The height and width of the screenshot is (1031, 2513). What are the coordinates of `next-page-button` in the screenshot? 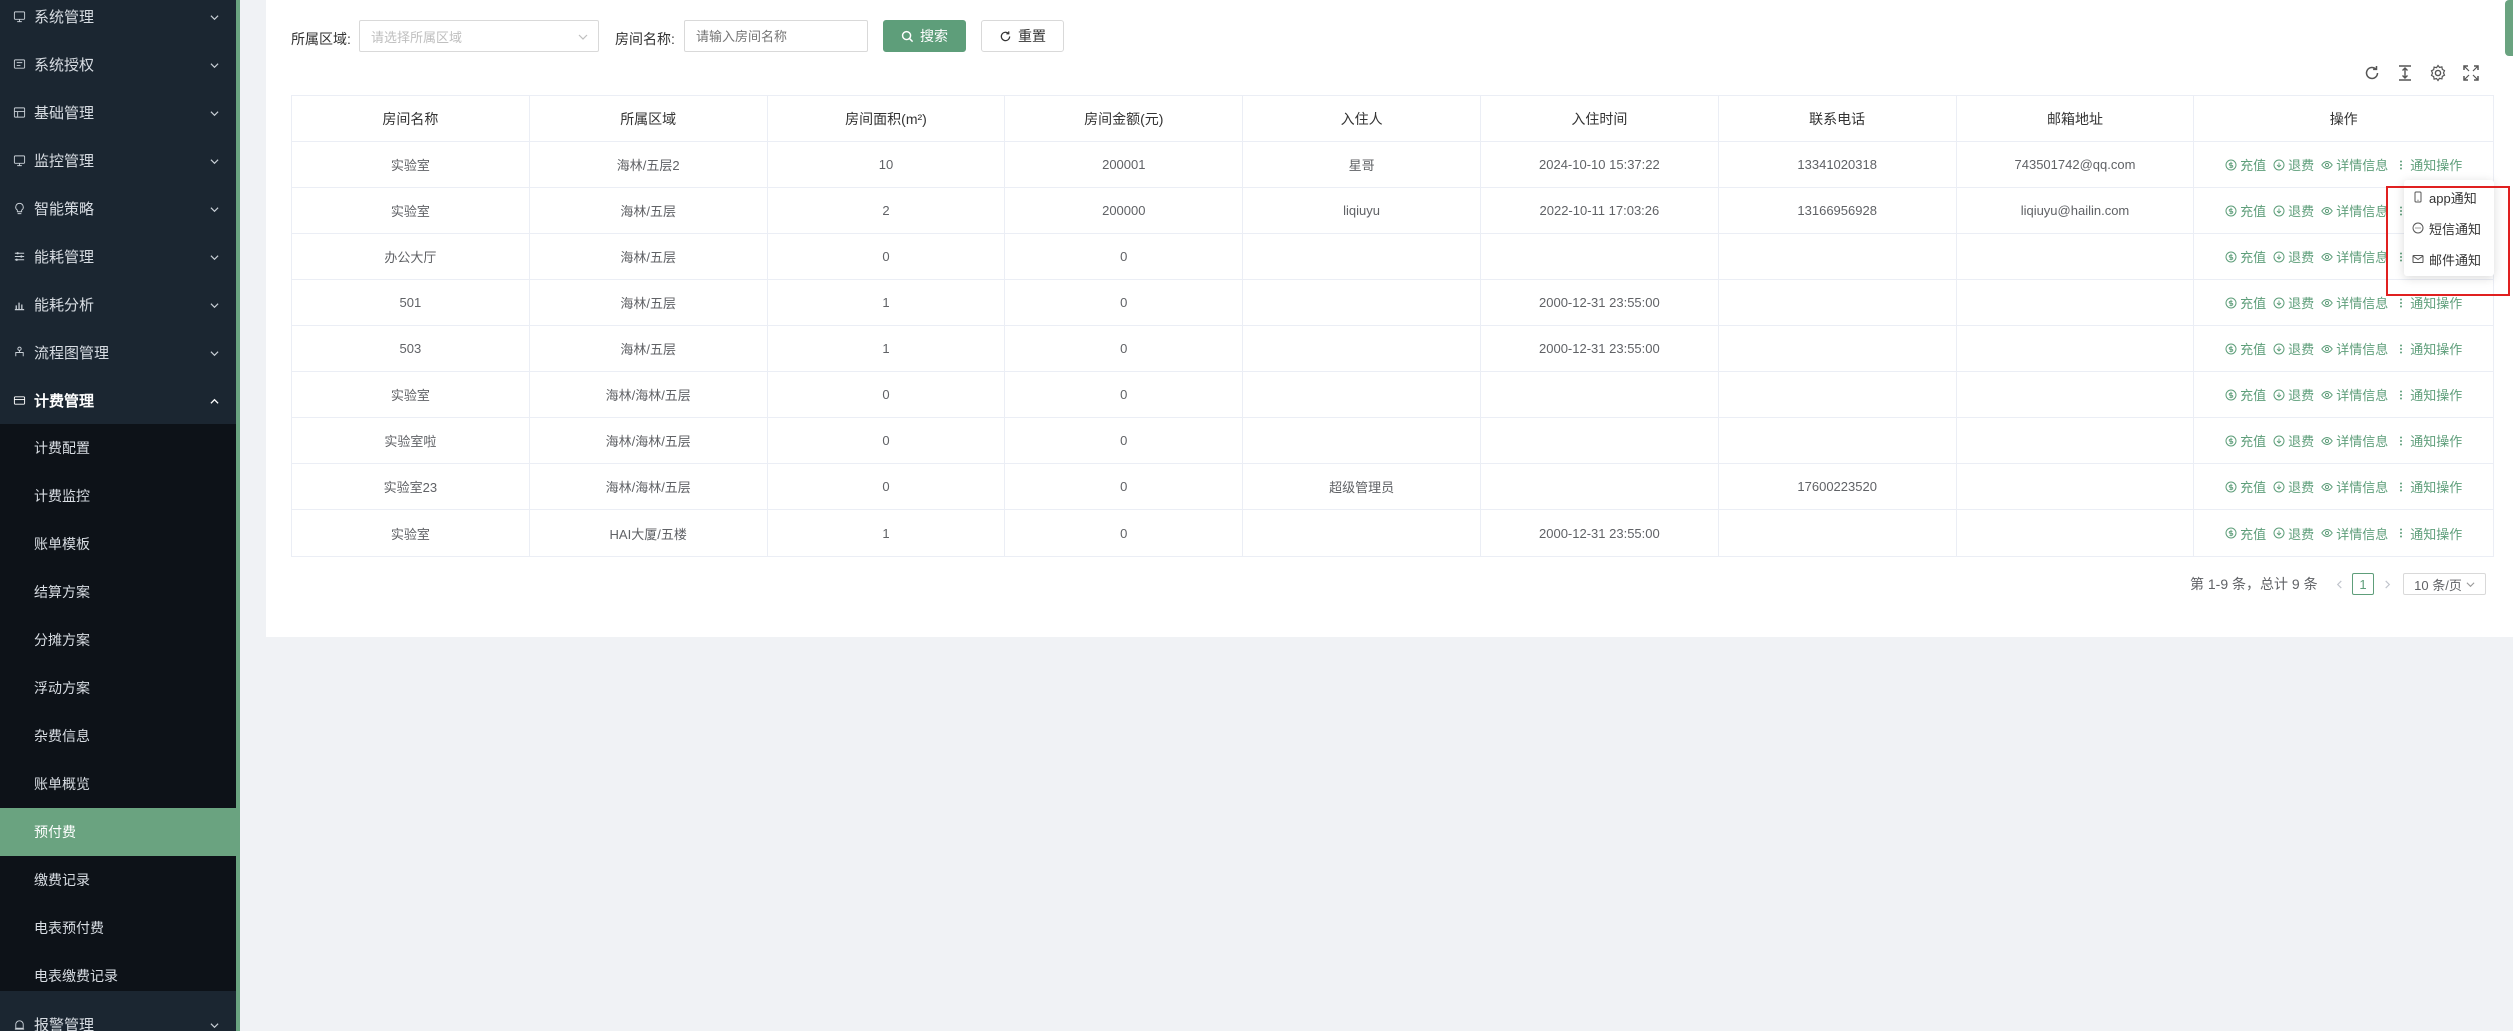 It's located at (2387, 584).